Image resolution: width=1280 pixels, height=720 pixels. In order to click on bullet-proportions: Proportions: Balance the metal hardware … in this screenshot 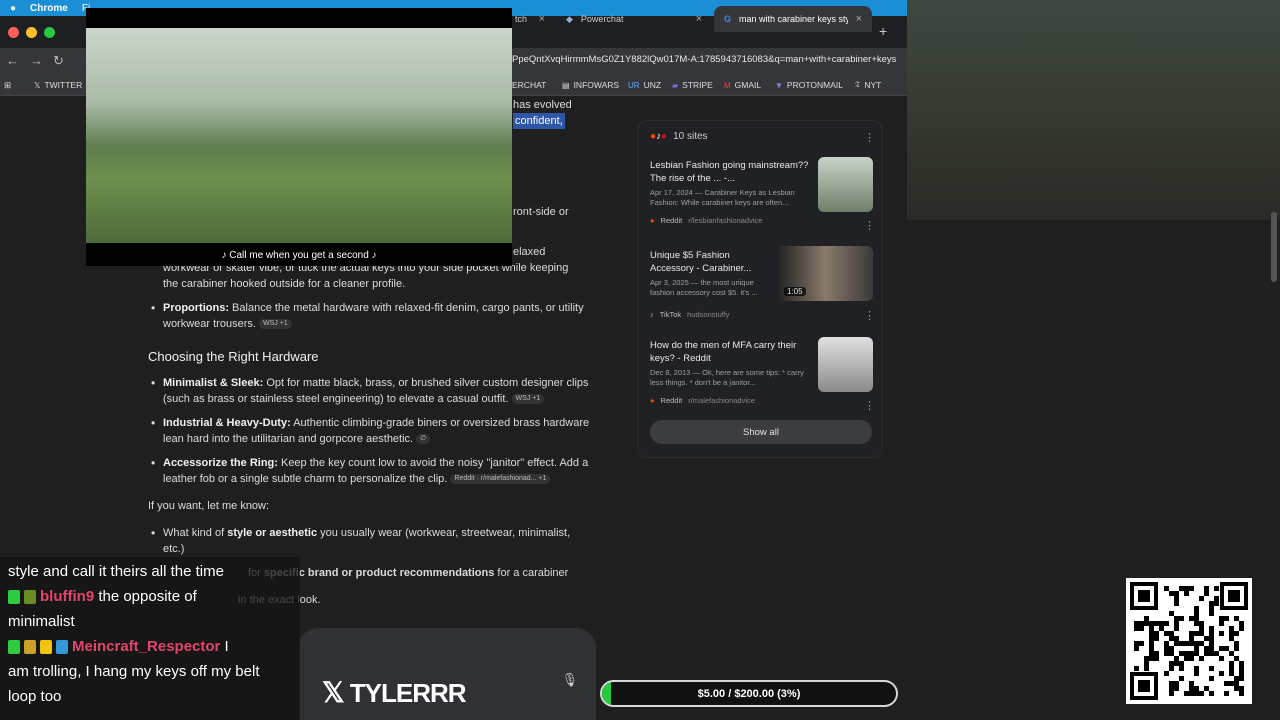, I will do `click(372, 316)`.